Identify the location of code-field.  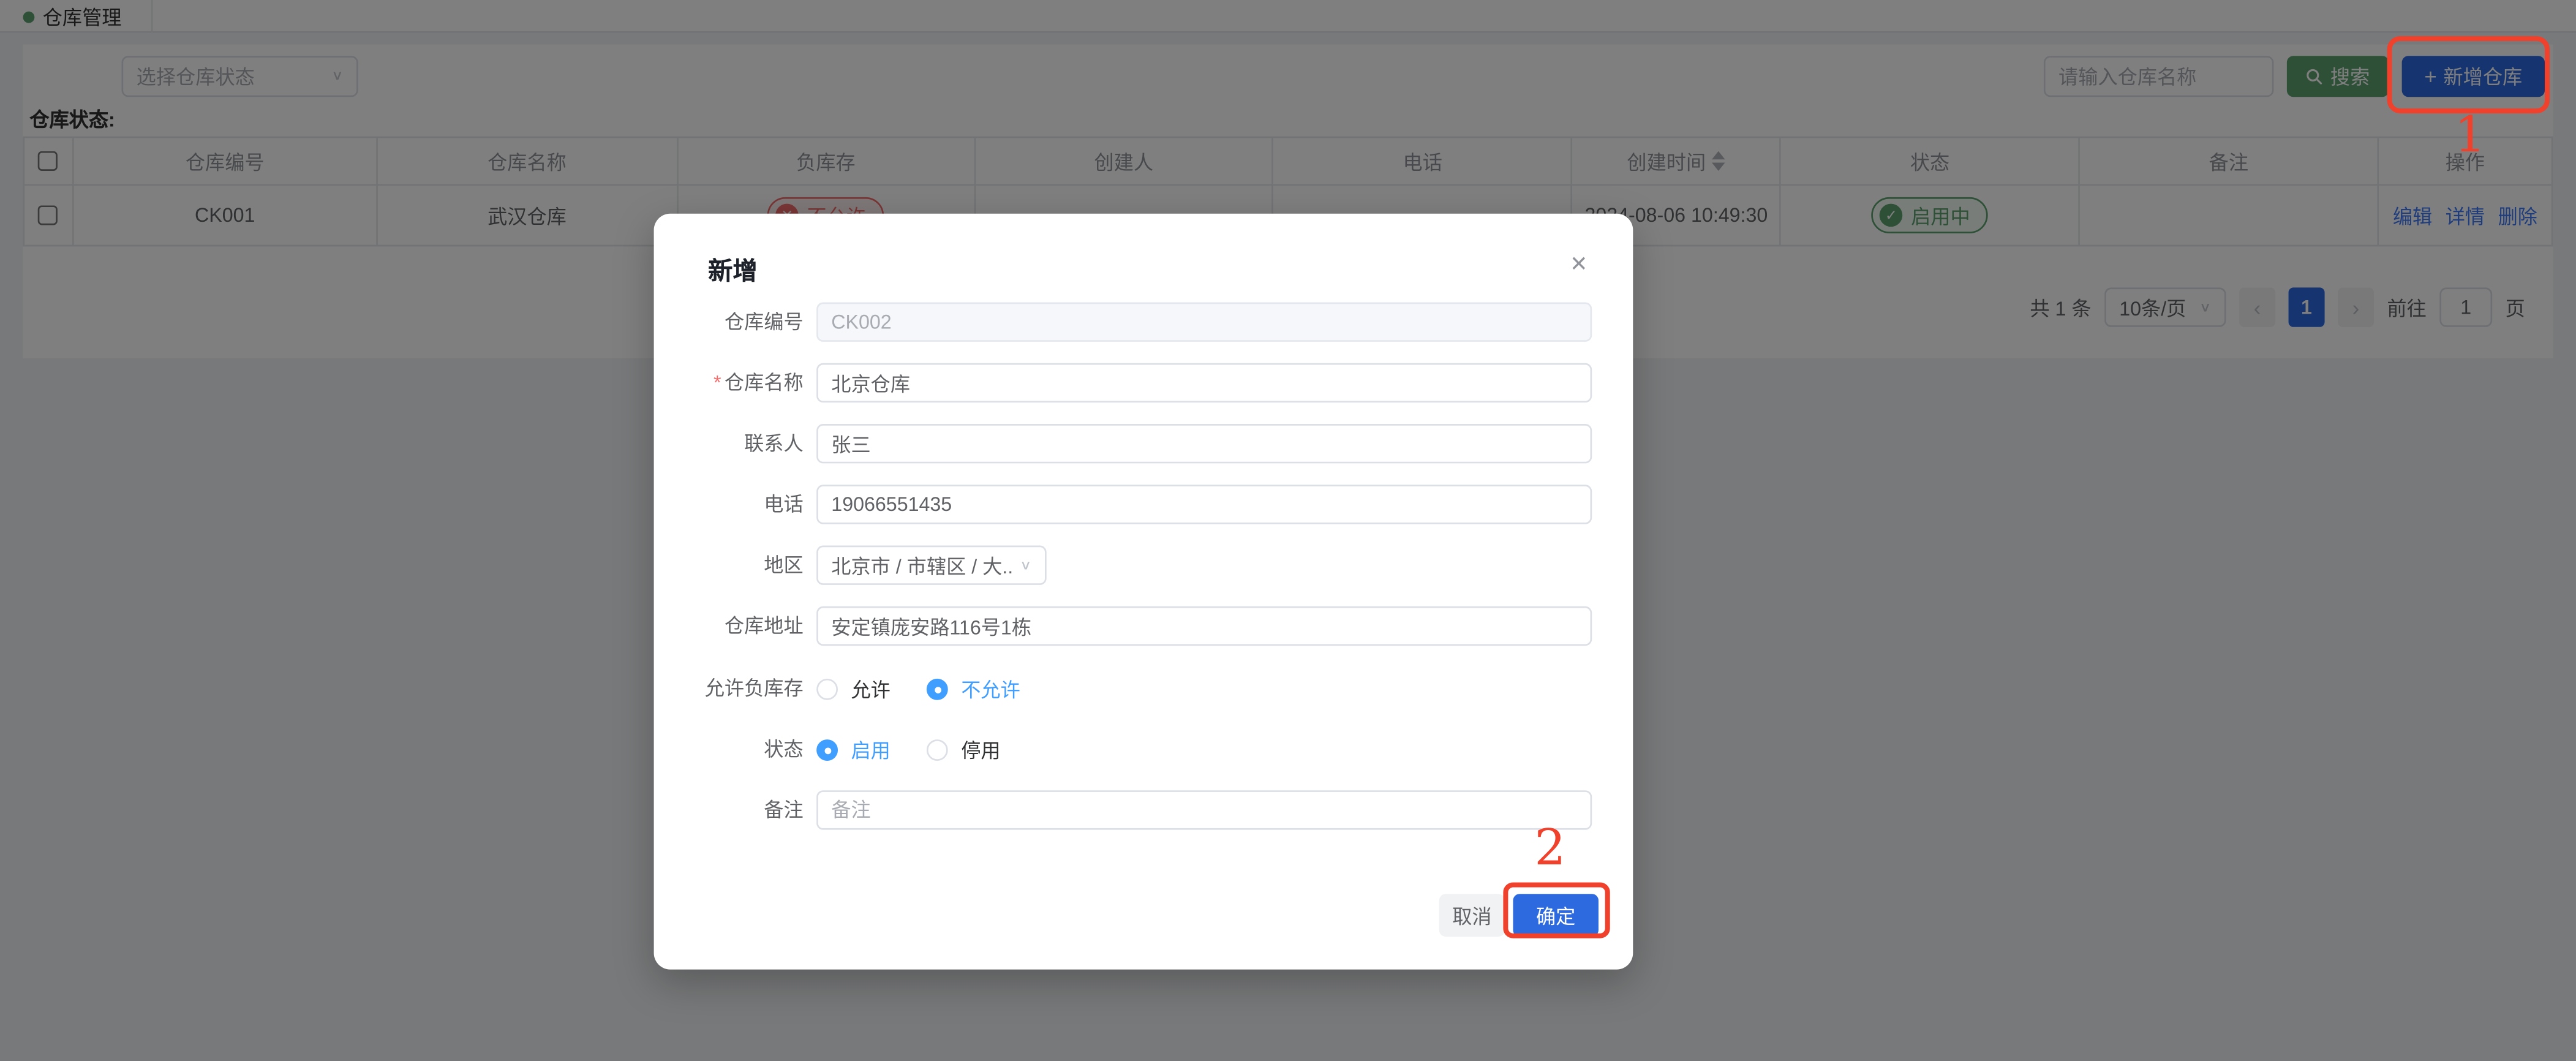
(1204, 322).